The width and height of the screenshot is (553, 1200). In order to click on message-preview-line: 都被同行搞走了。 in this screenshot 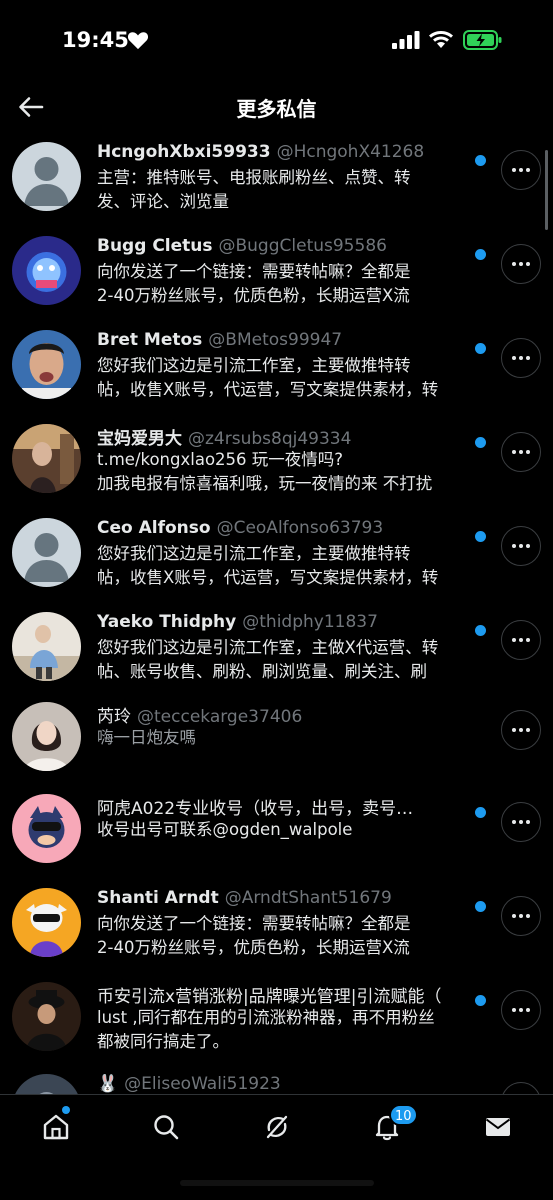, I will do `click(163, 1041)`.